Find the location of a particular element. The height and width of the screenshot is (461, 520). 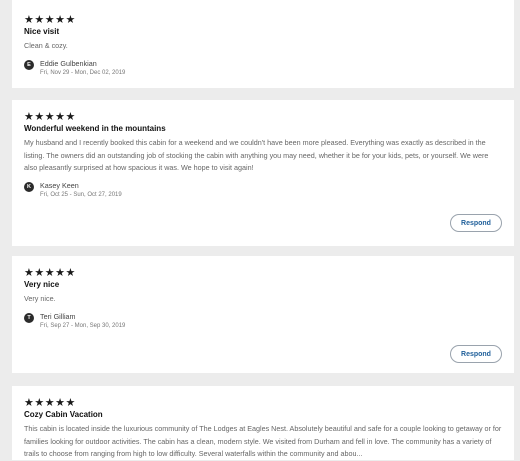

review-title: Nice visit is located at coordinates (42, 31).